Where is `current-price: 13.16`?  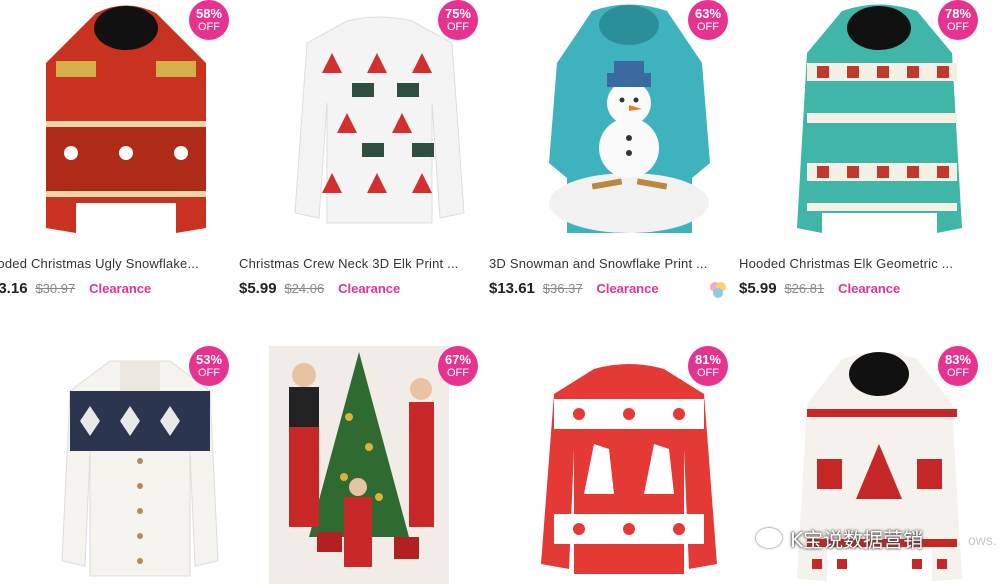 current-price: 13.16 is located at coordinates (14, 288).